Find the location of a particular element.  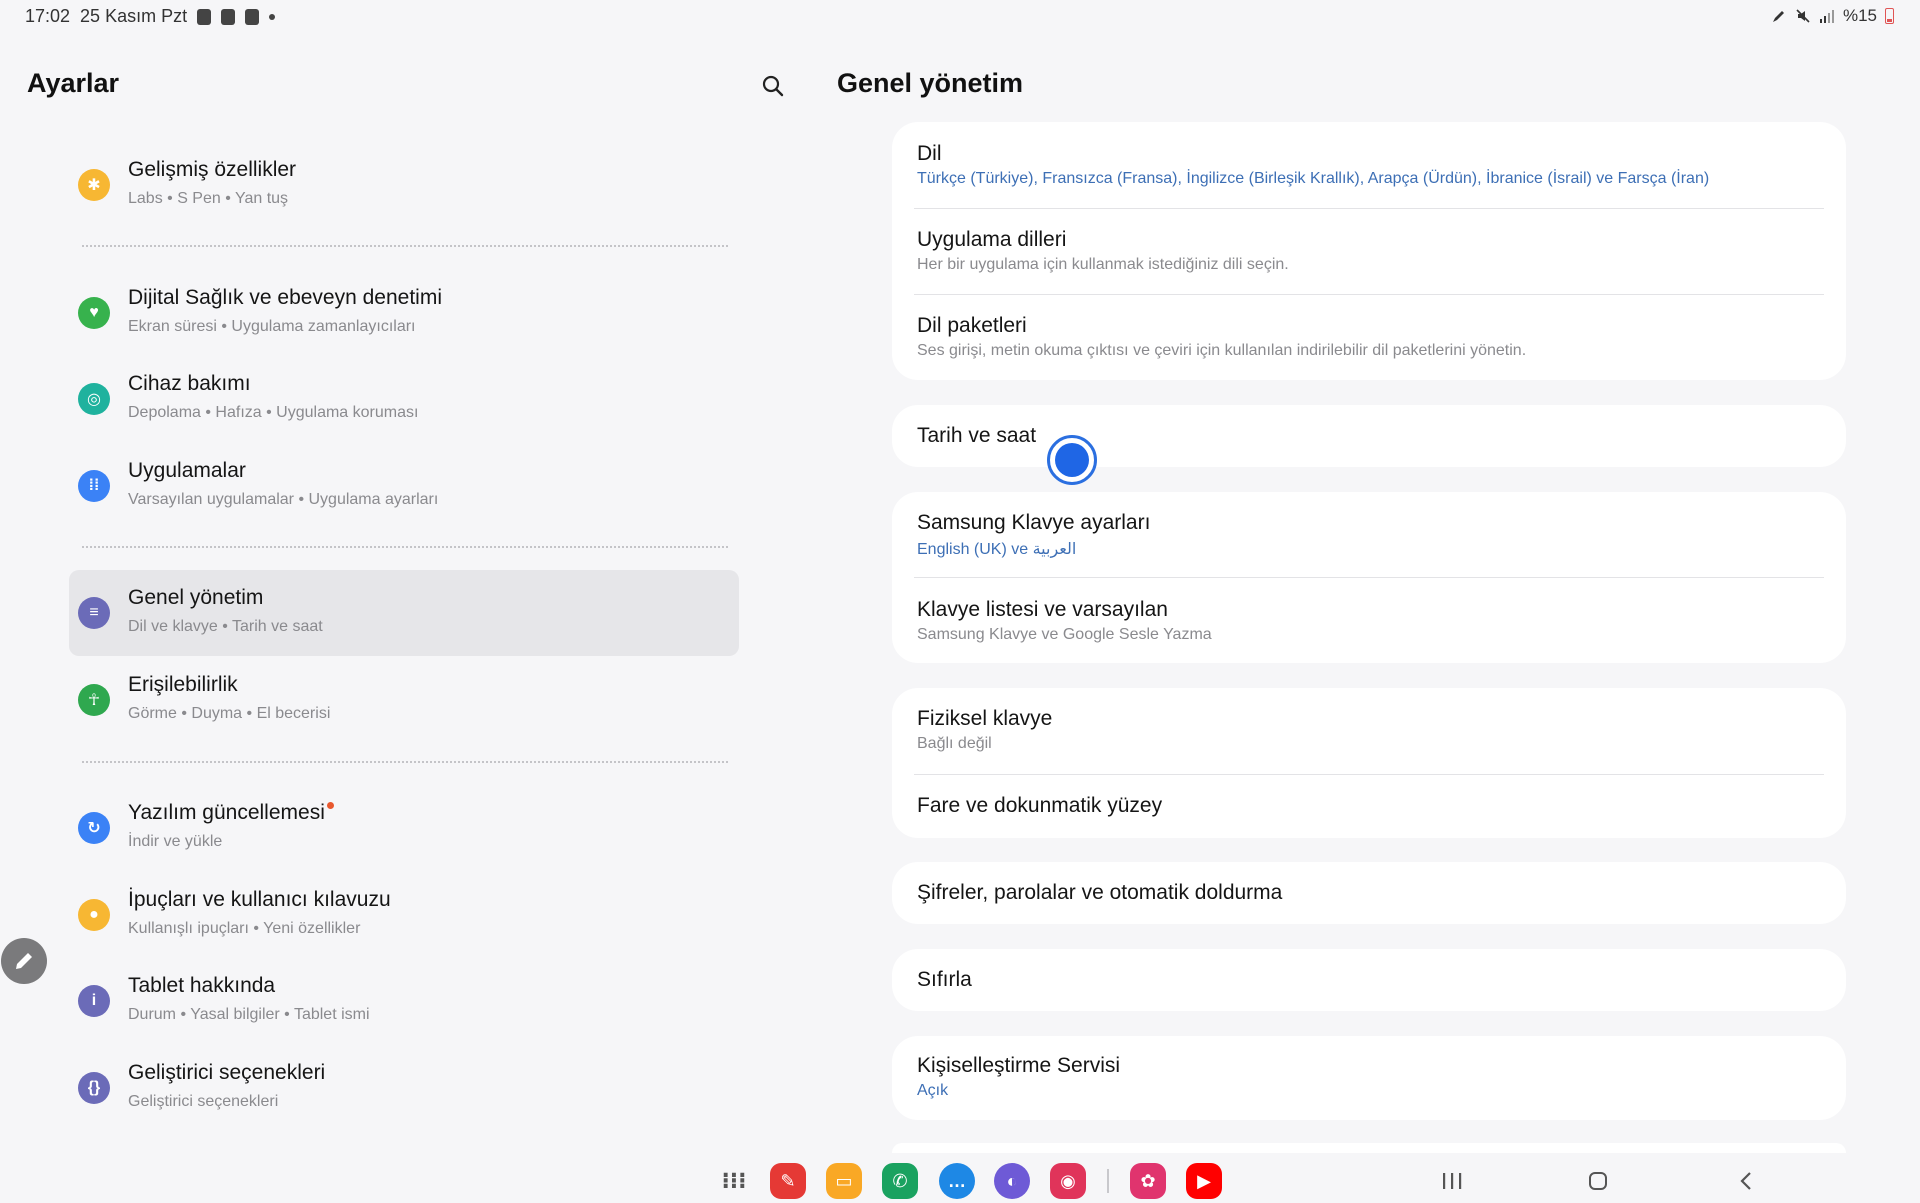

info-icon: i is located at coordinates (94, 1001).